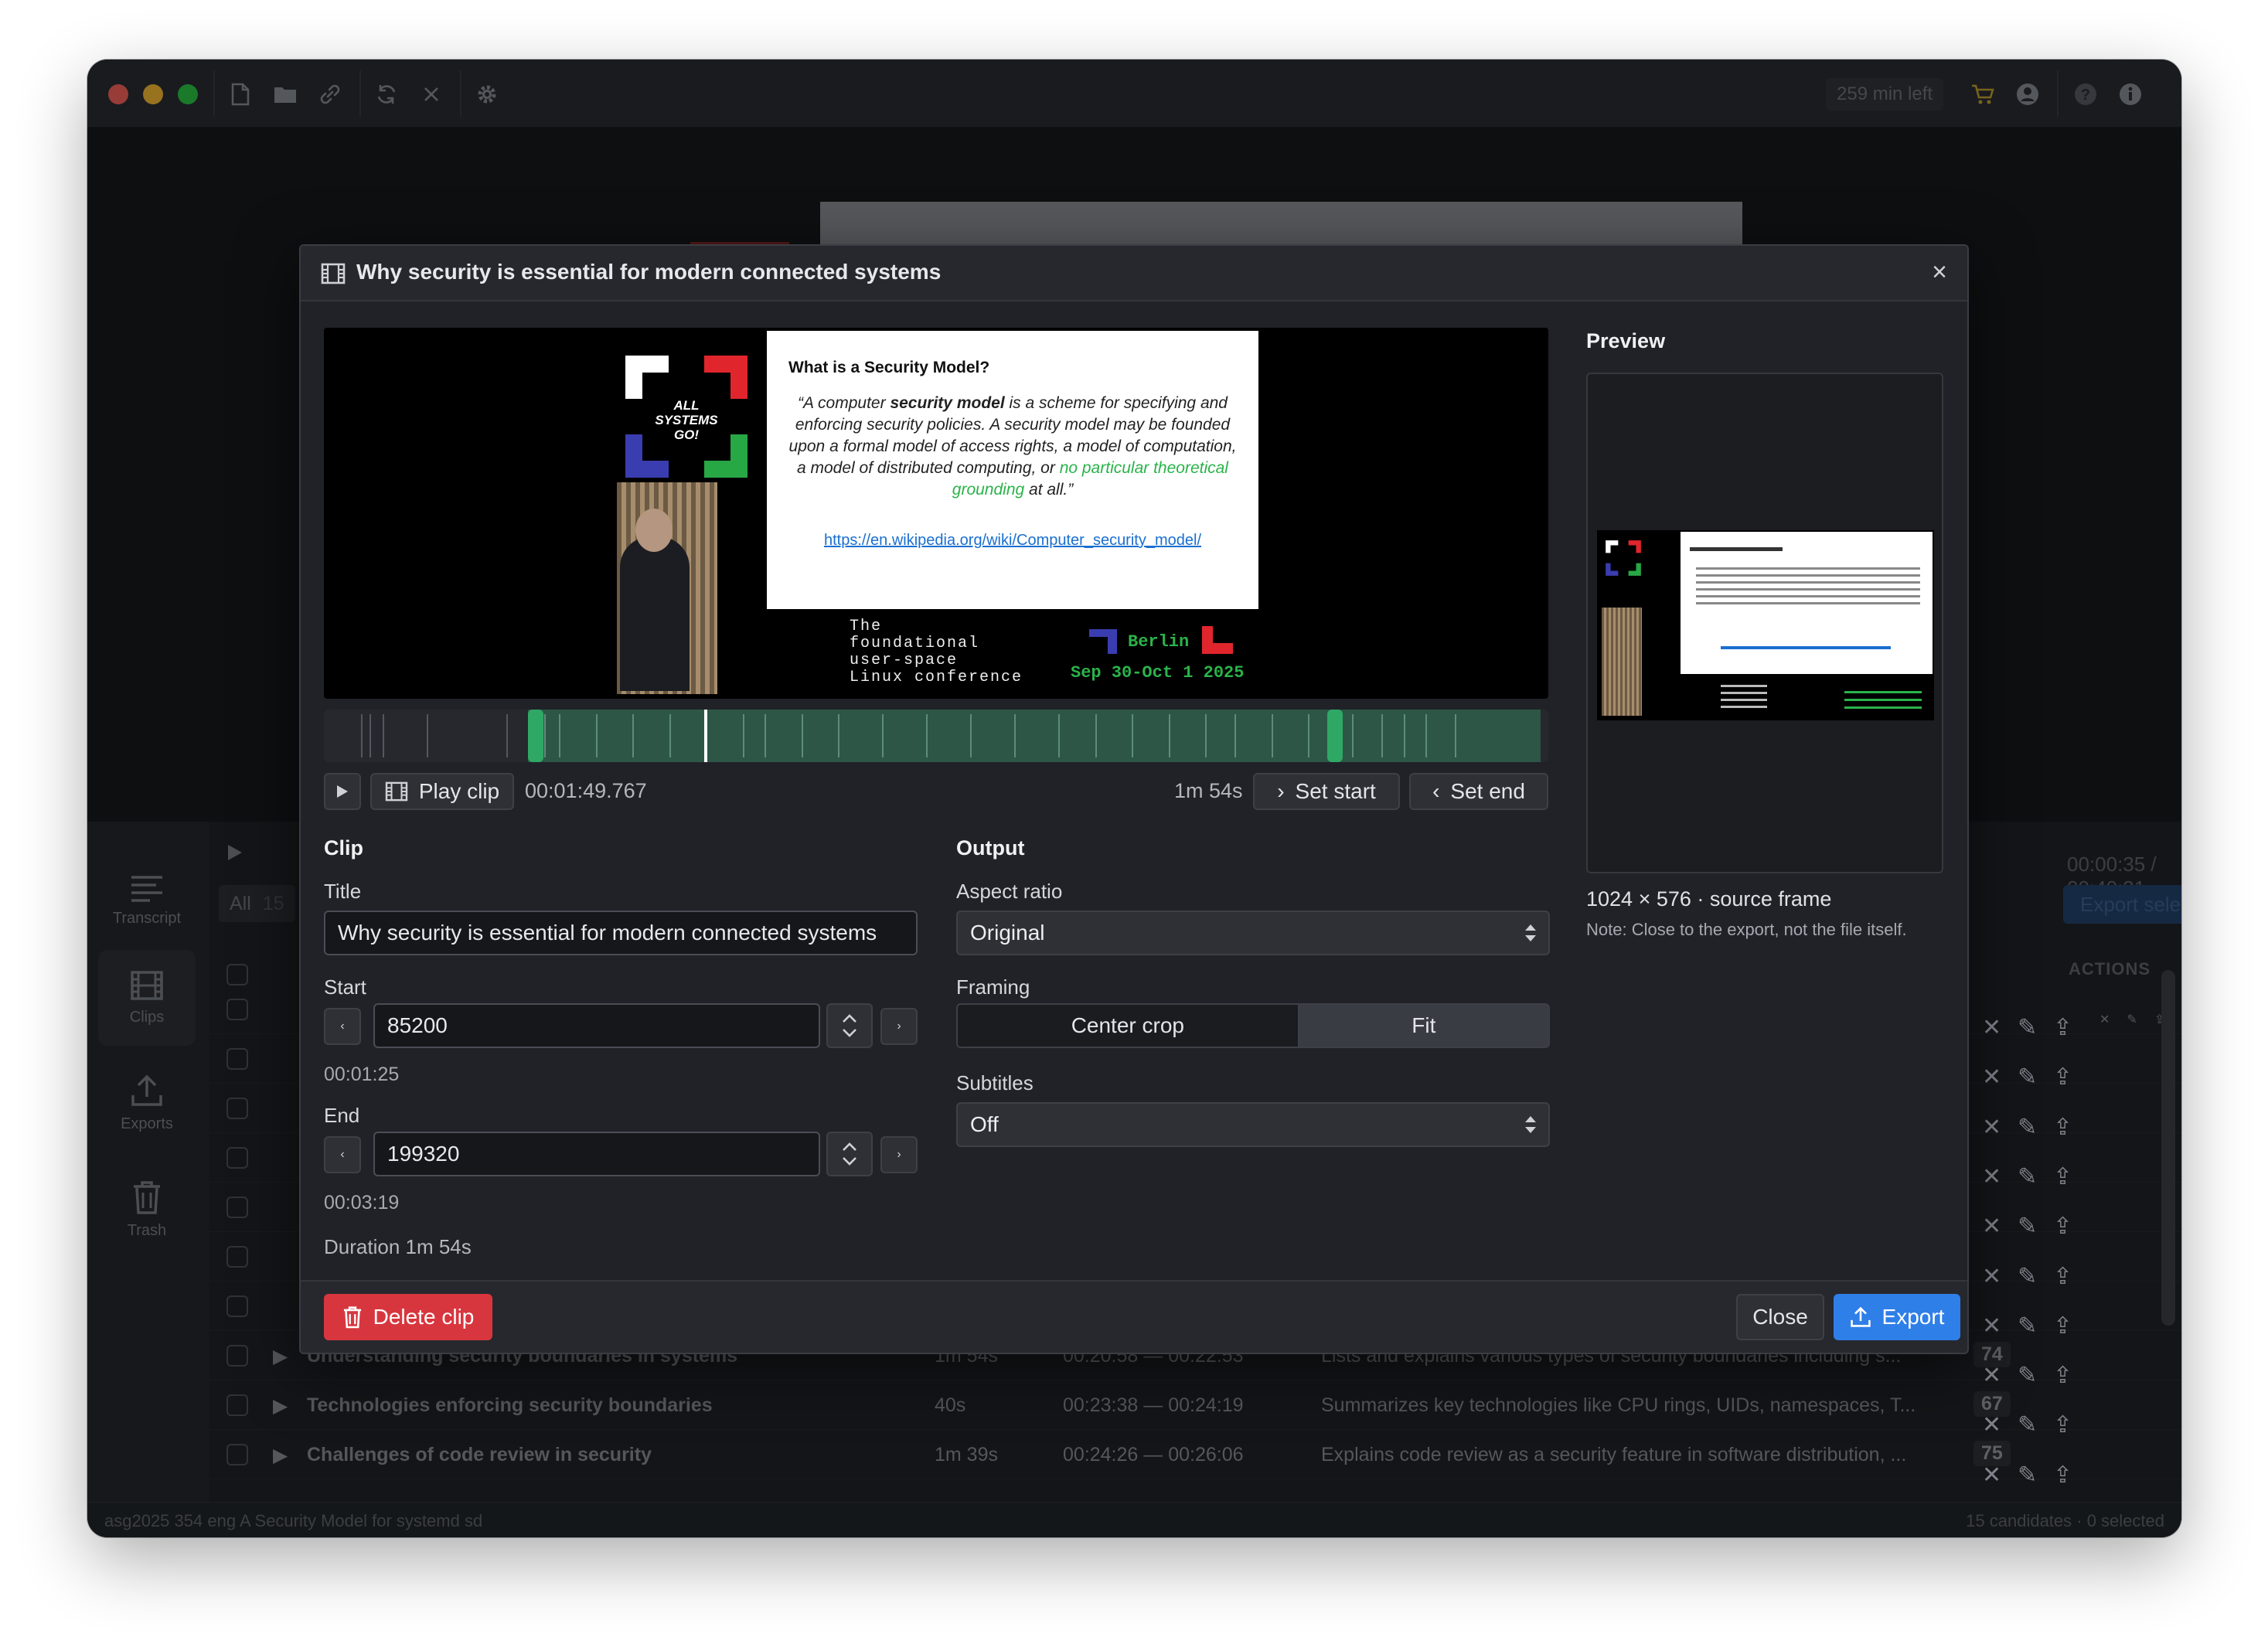 This screenshot has height=1651, width=2268. What do you see at coordinates (1780, 1317) in the screenshot?
I see `close-button: Close` at bounding box center [1780, 1317].